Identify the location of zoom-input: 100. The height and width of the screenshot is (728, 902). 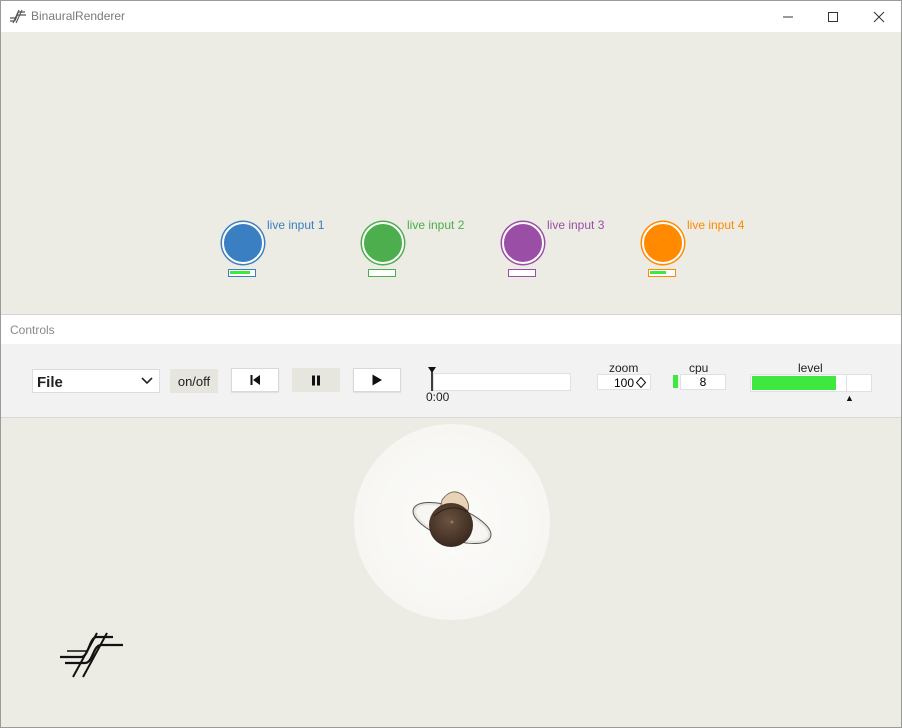
(624, 382).